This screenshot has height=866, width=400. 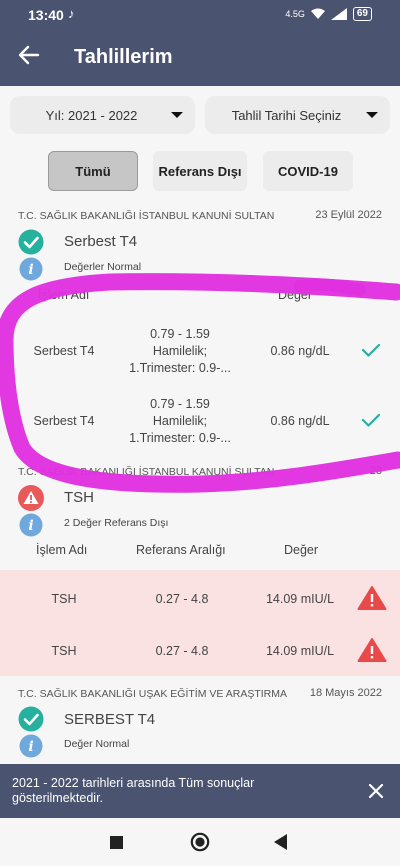 What do you see at coordinates (317, 13) in the screenshot?
I see `wifi-icon` at bounding box center [317, 13].